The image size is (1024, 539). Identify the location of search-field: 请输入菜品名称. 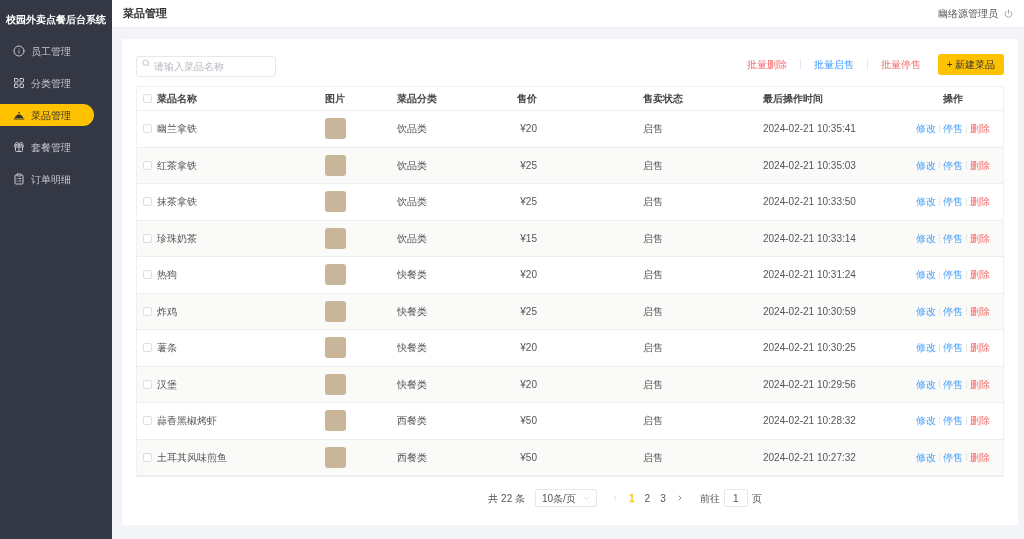
(206, 66).